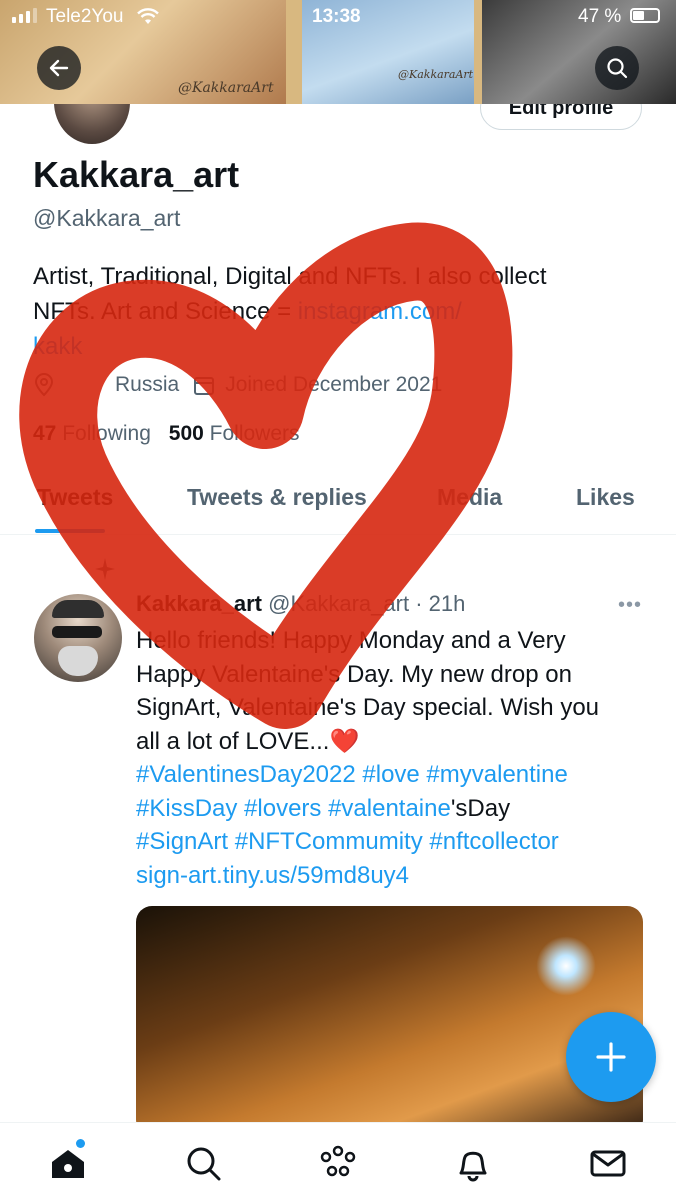 The height and width of the screenshot is (1201, 676). I want to click on image-light-flare, so click(566, 966).